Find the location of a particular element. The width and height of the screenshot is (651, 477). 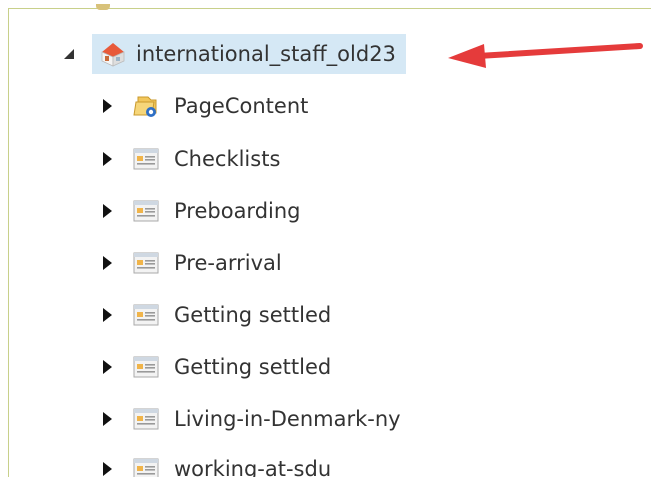

tree-root-item: international_staff_old23 is located at coordinates (249, 54).